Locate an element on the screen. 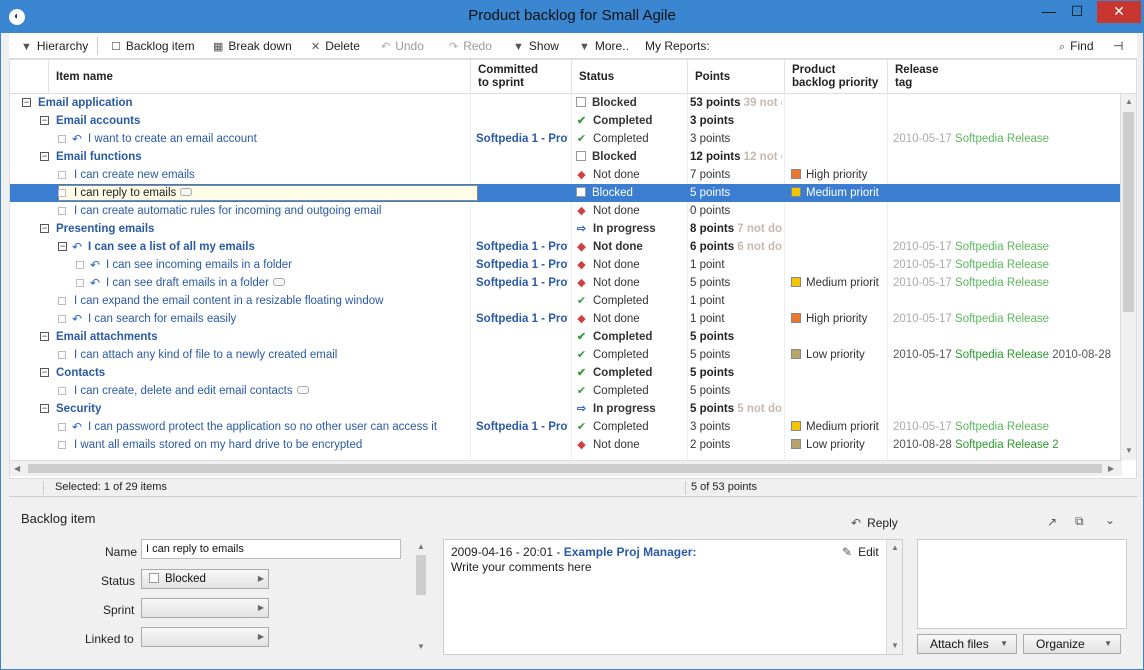 The width and height of the screenshot is (1144, 670). comment-author: Example Proj Manager: is located at coordinates (630, 552).